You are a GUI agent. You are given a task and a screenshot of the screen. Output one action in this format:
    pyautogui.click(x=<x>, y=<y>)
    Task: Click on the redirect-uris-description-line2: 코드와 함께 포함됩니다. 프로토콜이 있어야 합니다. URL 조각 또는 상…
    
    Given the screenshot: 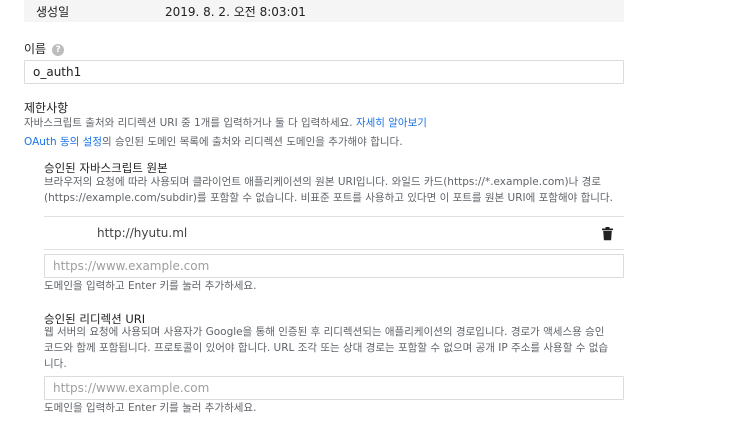 What is the action you would take?
    pyautogui.click(x=326, y=348)
    